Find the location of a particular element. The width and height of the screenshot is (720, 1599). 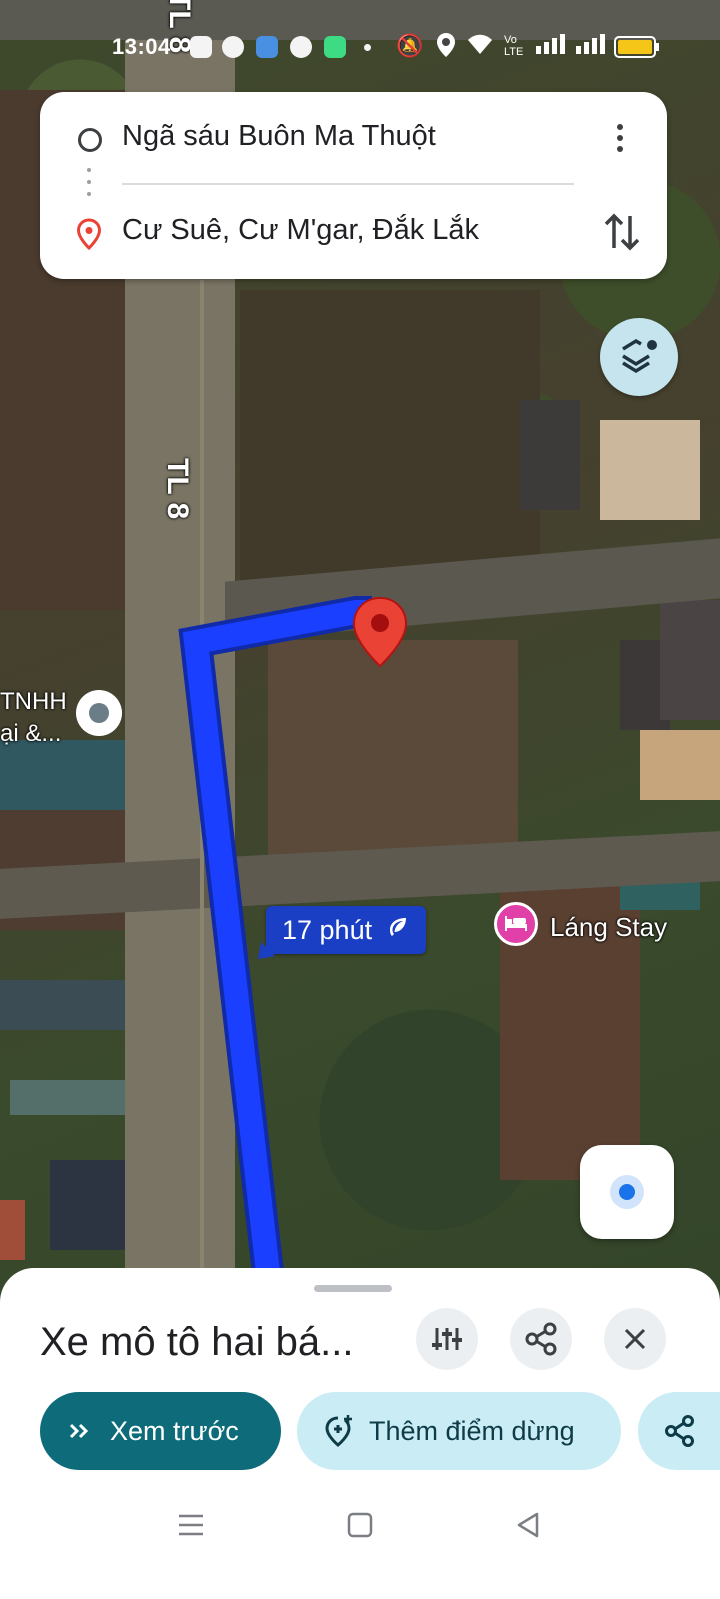

back-icon is located at coordinates (528, 1525).